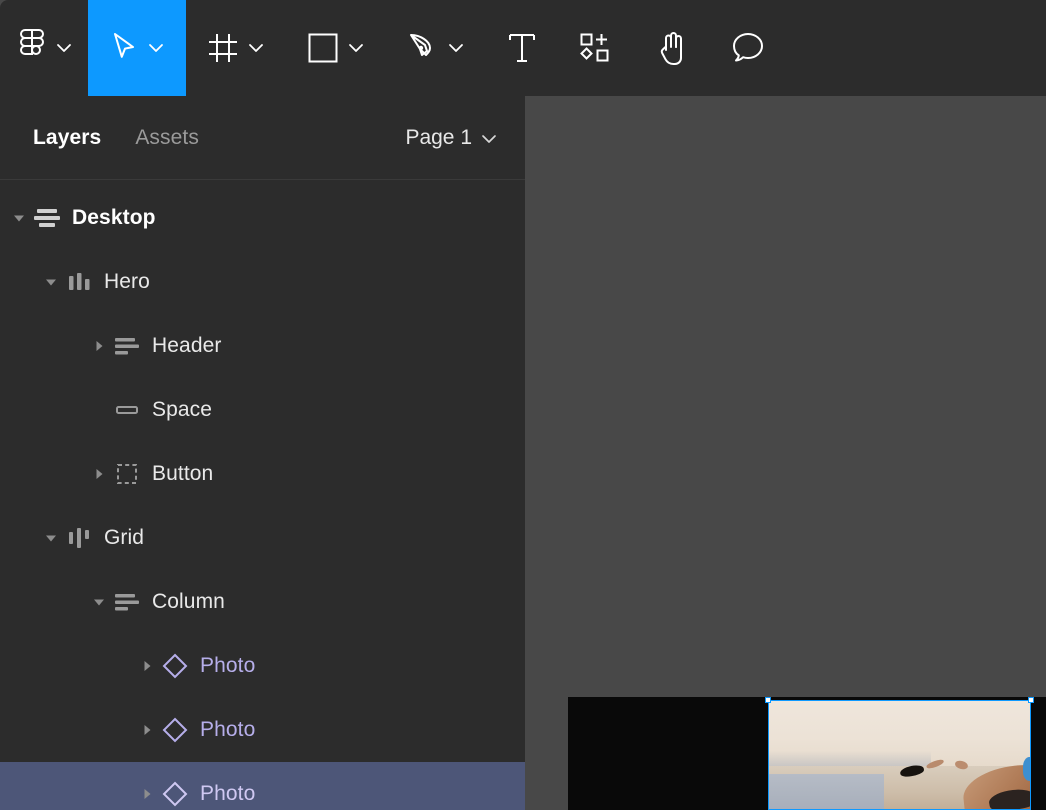  I want to click on layer-name: Column, so click(188, 601).